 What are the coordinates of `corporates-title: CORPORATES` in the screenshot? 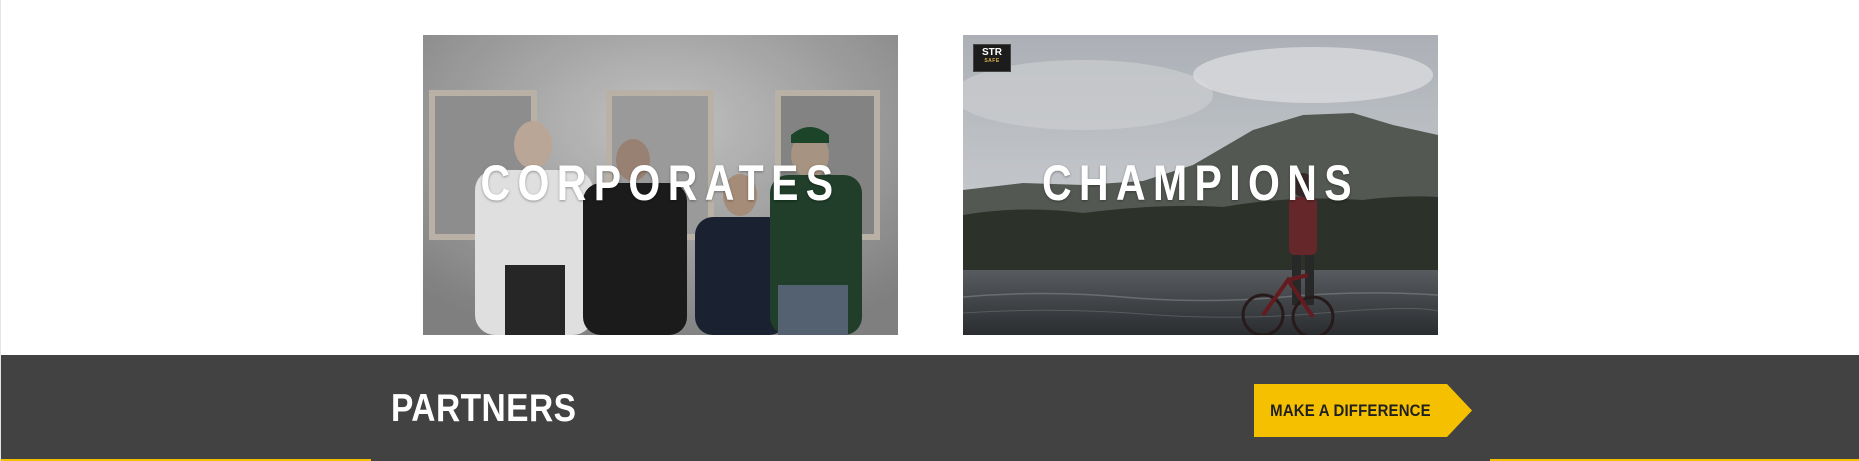 It's located at (660, 183).